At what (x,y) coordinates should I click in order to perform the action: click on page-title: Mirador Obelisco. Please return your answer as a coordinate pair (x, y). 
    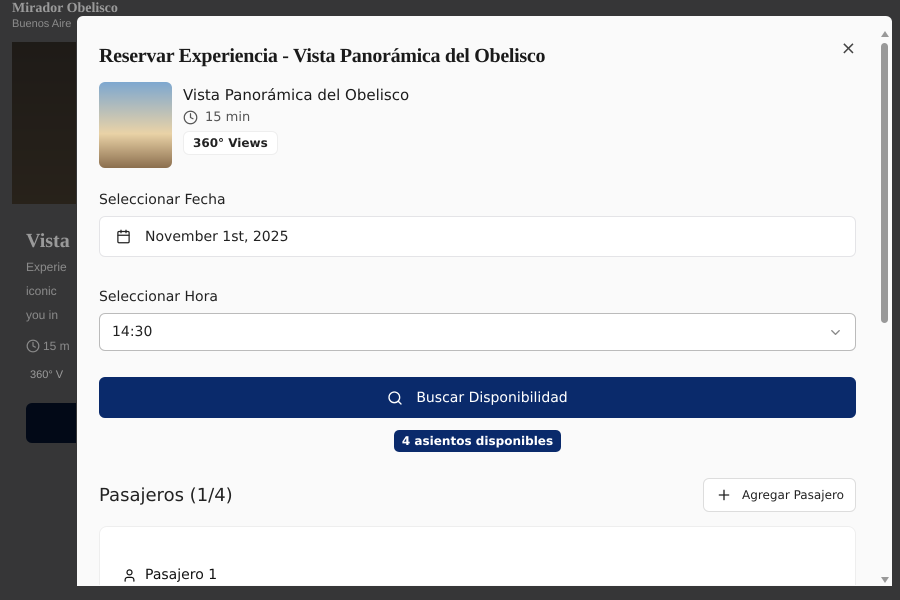
    Looking at the image, I should click on (65, 8).